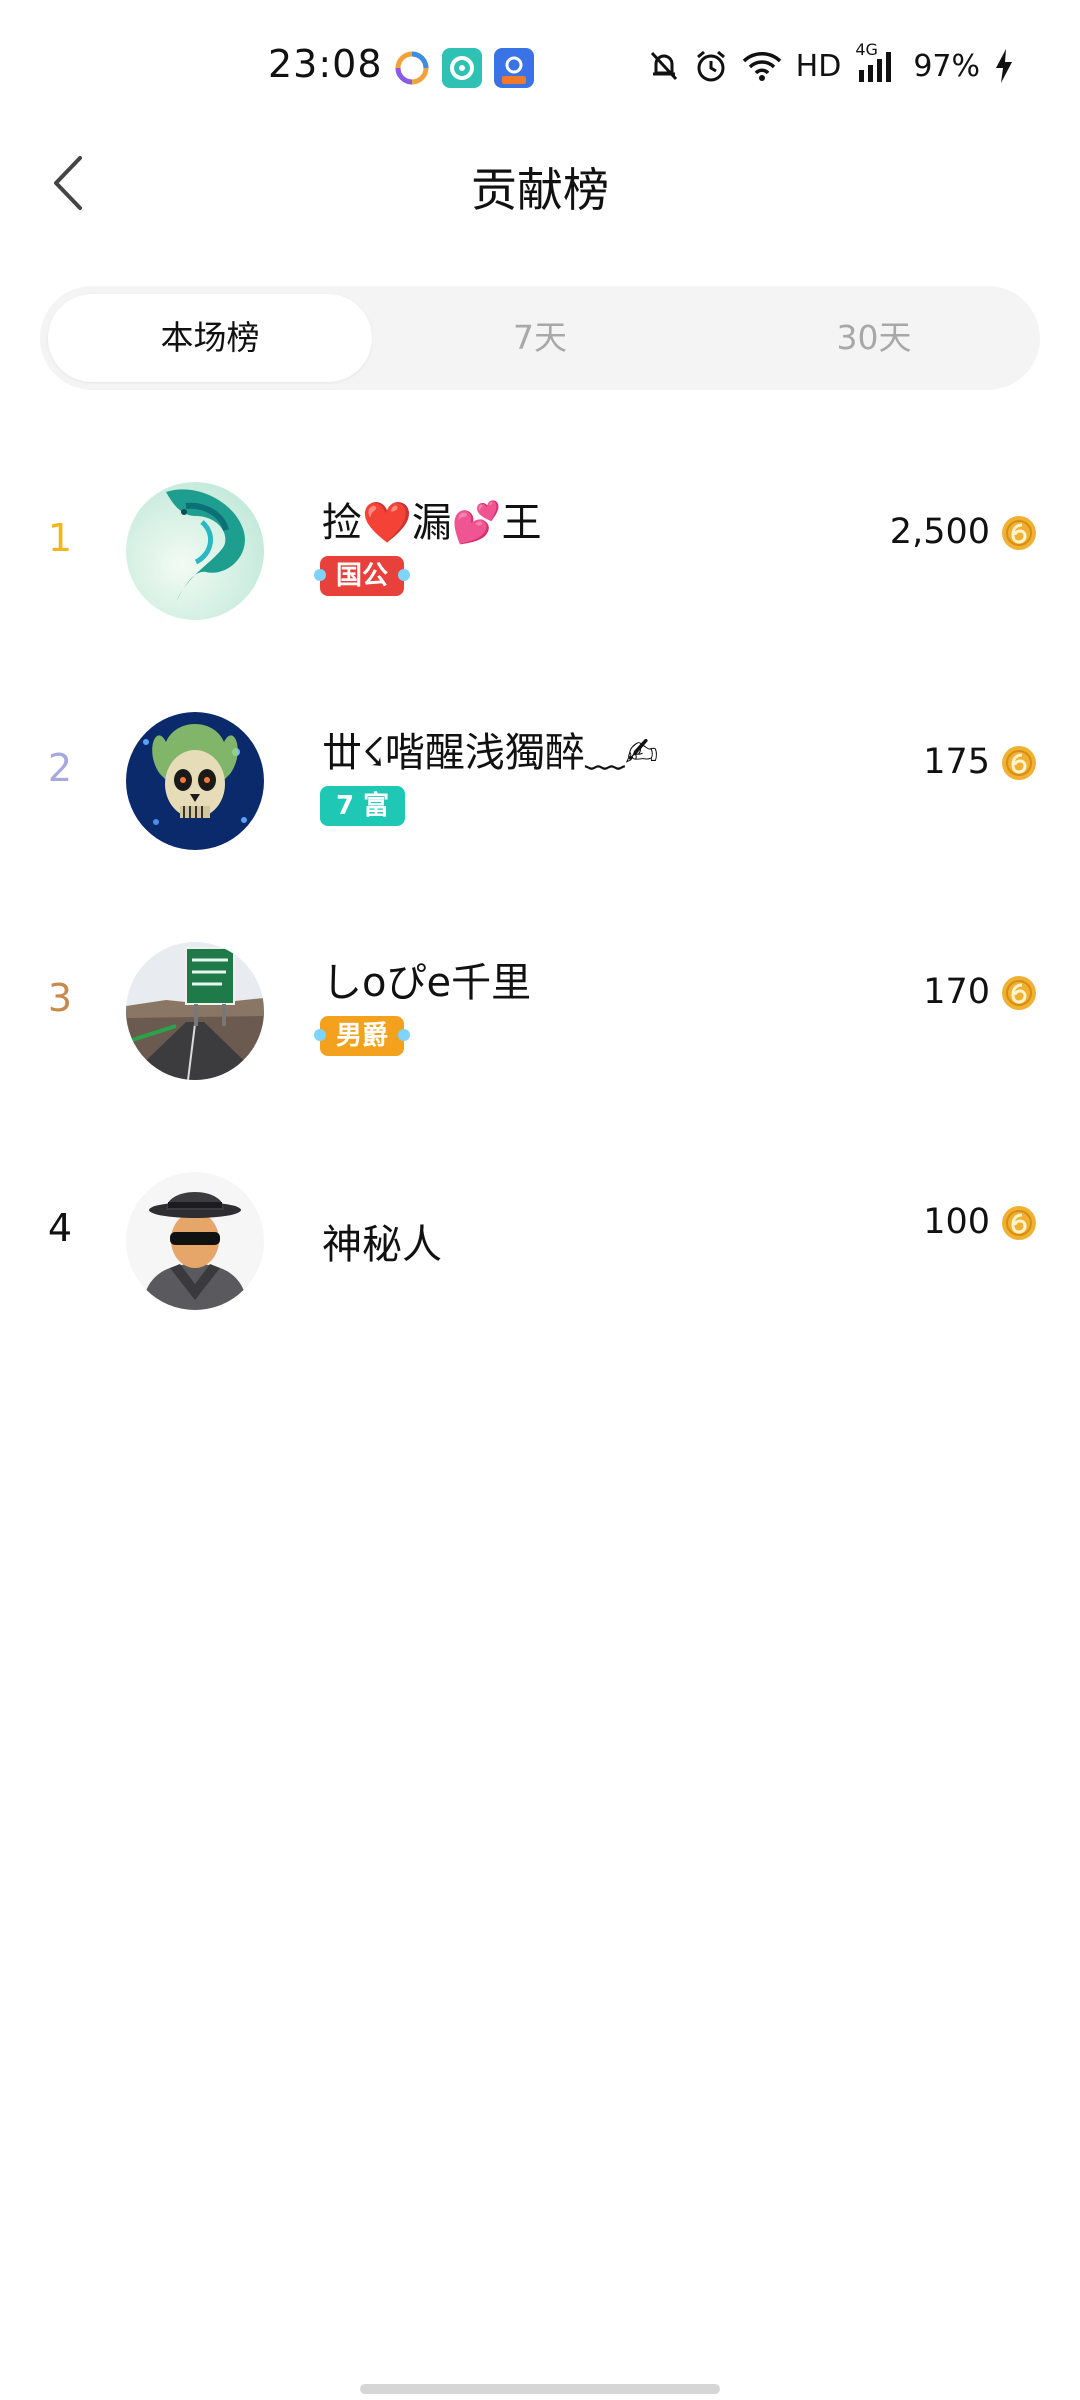  I want to click on radio-app-icon, so click(514, 68).